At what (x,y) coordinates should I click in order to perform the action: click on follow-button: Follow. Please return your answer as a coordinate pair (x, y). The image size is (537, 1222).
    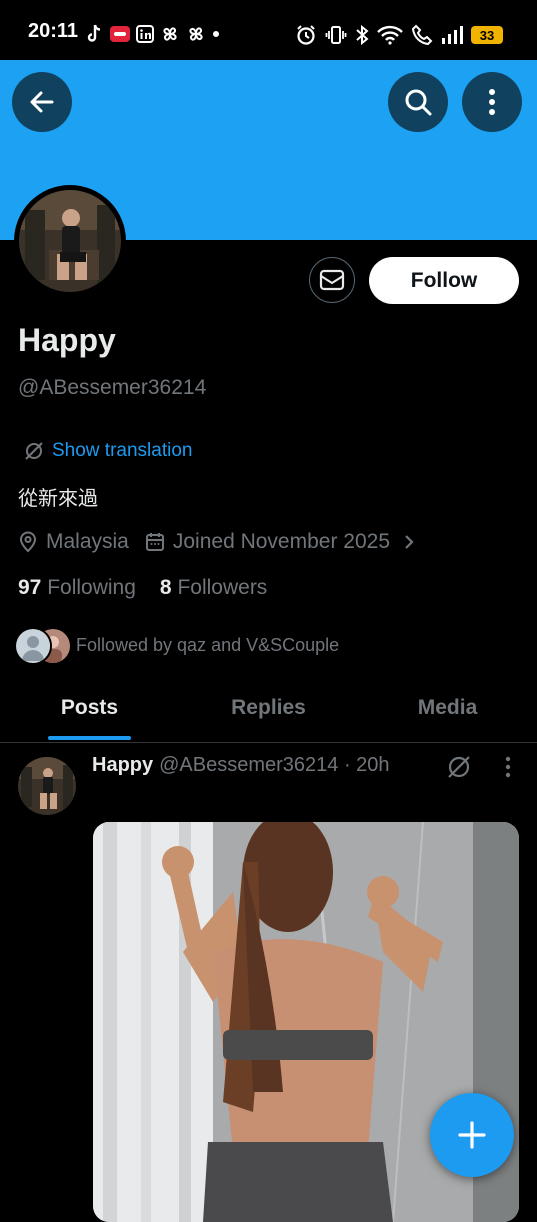
    Looking at the image, I should click on (444, 280).